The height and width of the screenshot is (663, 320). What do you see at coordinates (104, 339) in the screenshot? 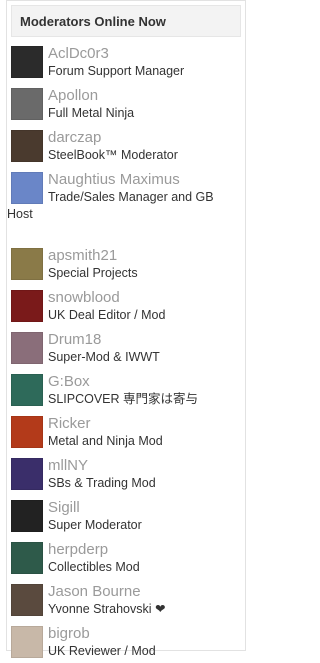
I see `username-link: Drum18` at bounding box center [104, 339].